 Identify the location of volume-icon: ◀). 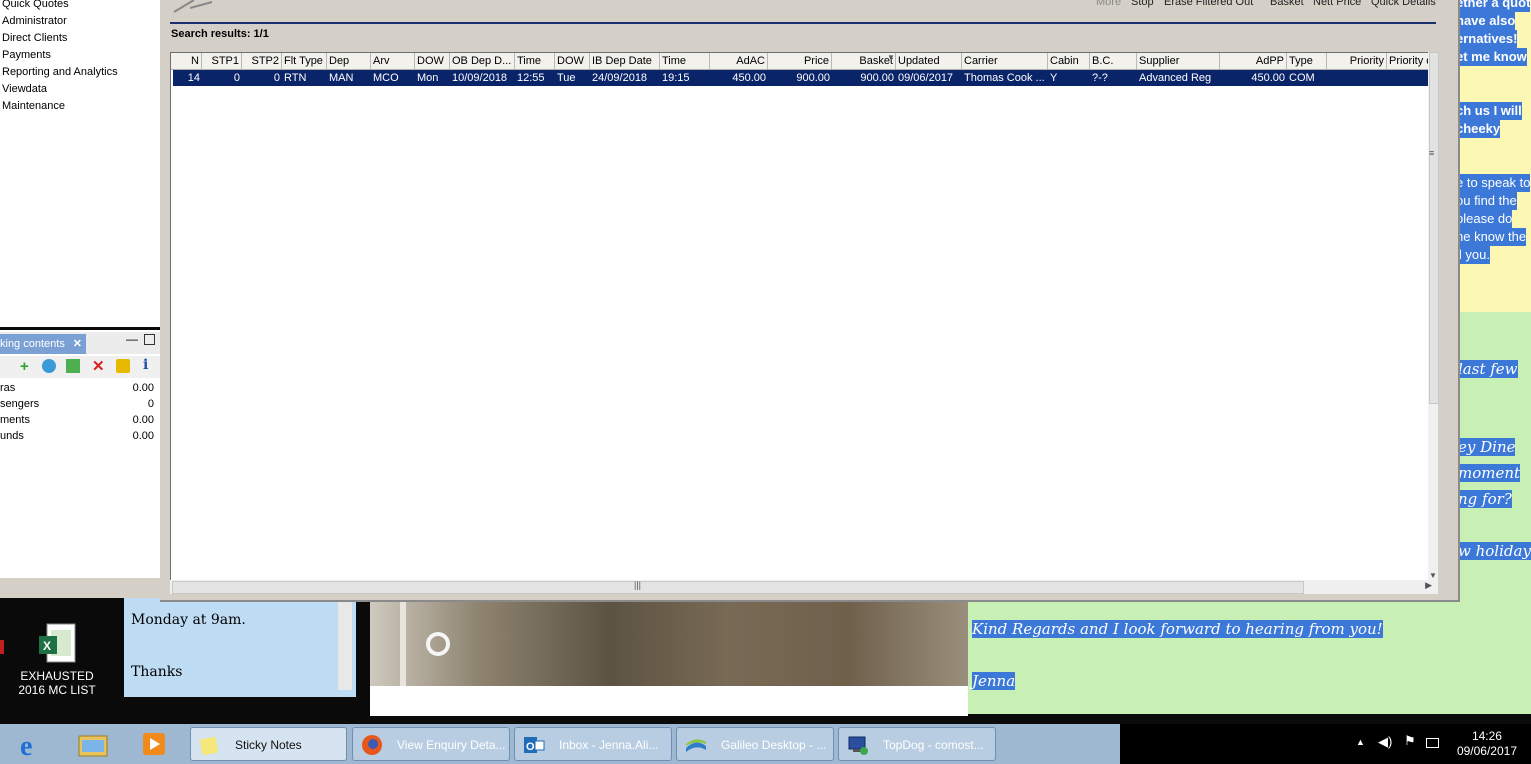
(1385, 742).